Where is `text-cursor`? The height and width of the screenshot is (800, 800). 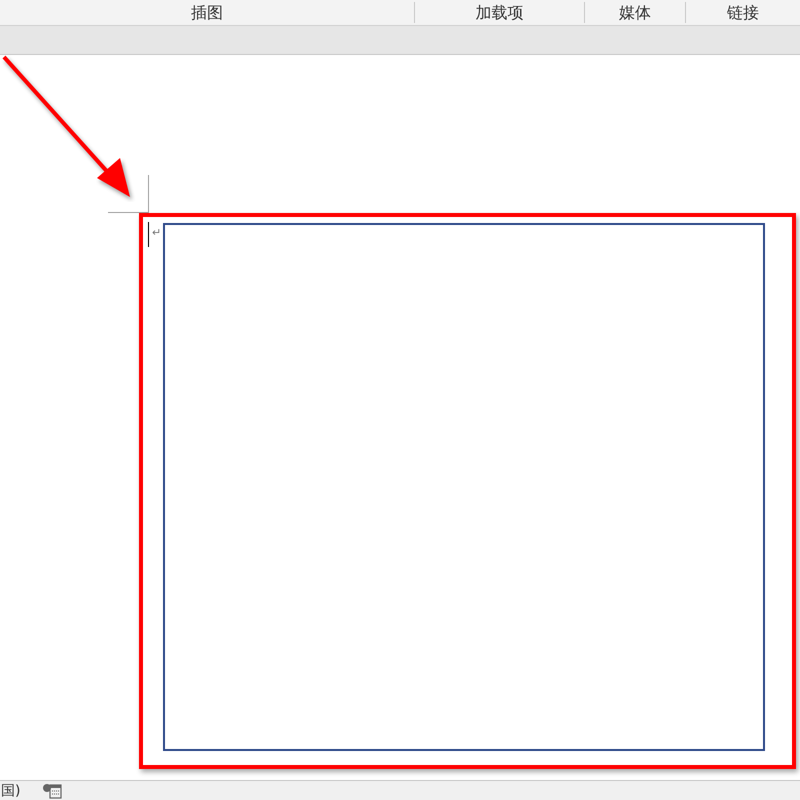
text-cursor is located at coordinates (148, 234).